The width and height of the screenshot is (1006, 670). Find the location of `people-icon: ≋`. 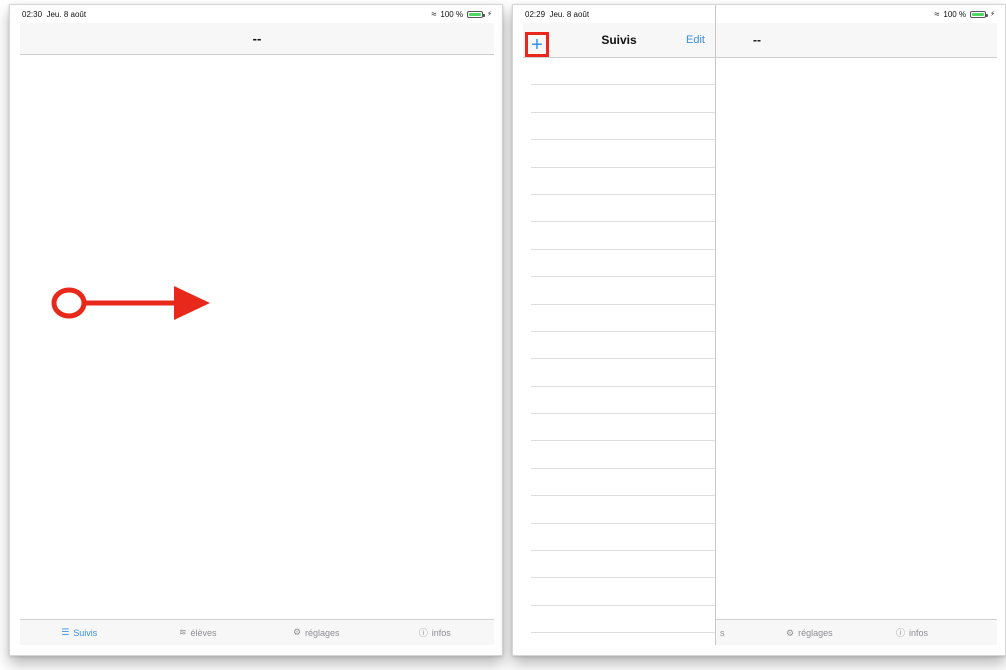

people-icon: ≋ is located at coordinates (182, 632).